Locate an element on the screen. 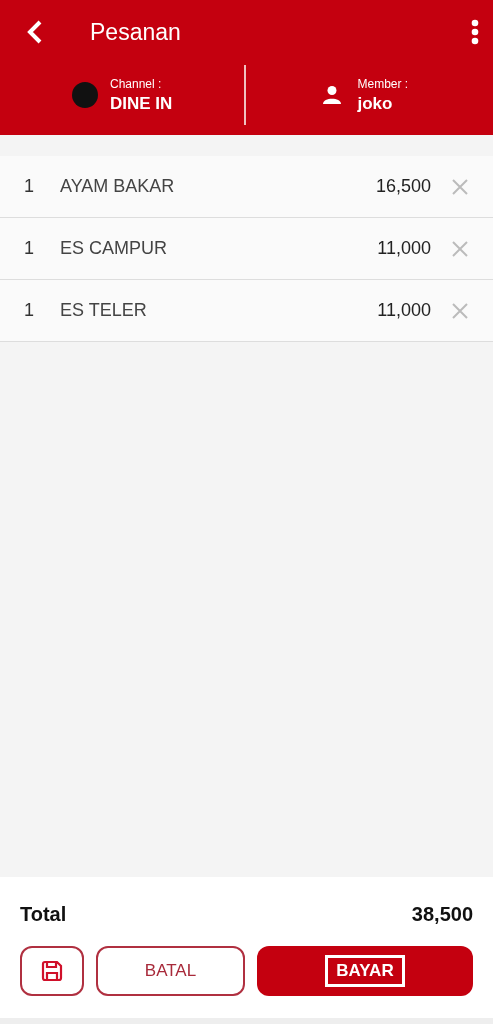 The width and height of the screenshot is (493, 1024). more-icon is located at coordinates (475, 32).